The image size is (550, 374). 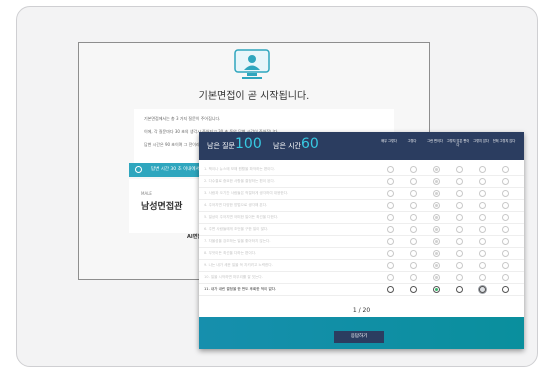 What do you see at coordinates (359, 337) in the screenshot?
I see `submit-button: 응답하기` at bounding box center [359, 337].